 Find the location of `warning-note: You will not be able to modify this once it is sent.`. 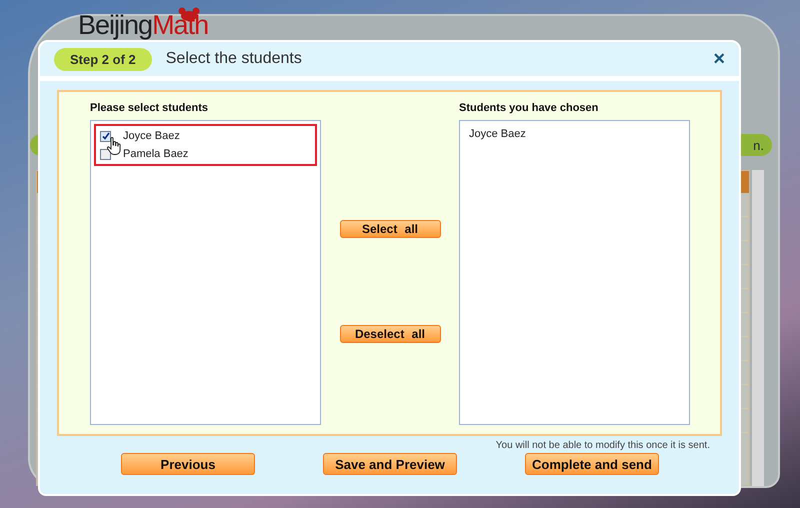

warning-note: You will not be able to modify this once it is sent. is located at coordinates (603, 445).